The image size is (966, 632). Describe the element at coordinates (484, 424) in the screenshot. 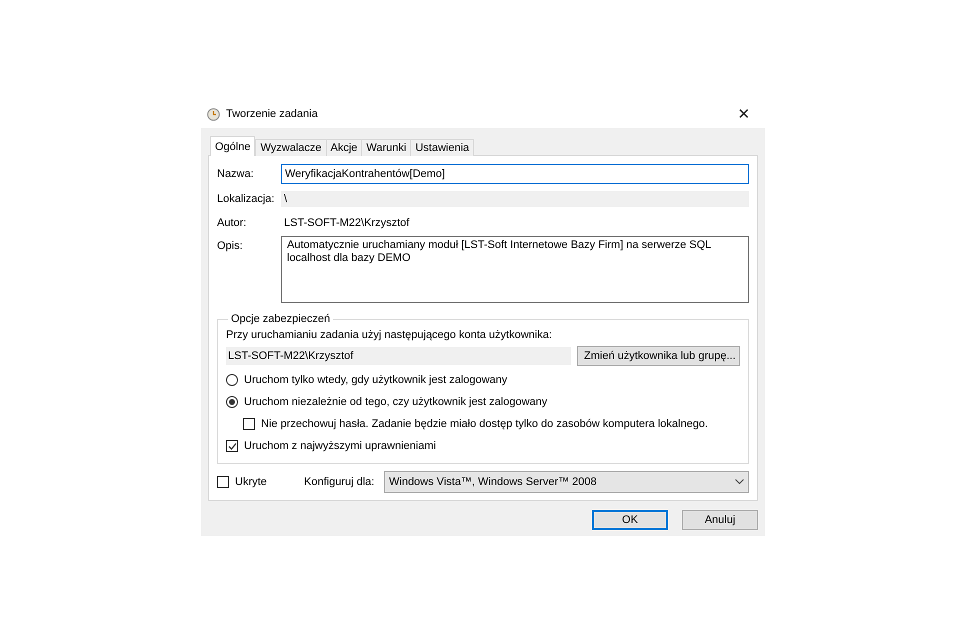

I see `option-label: Nie przechowuj hasła. Zadanie będzie miało dostęp tylko do zasobów komputera lokalnego.` at that location.